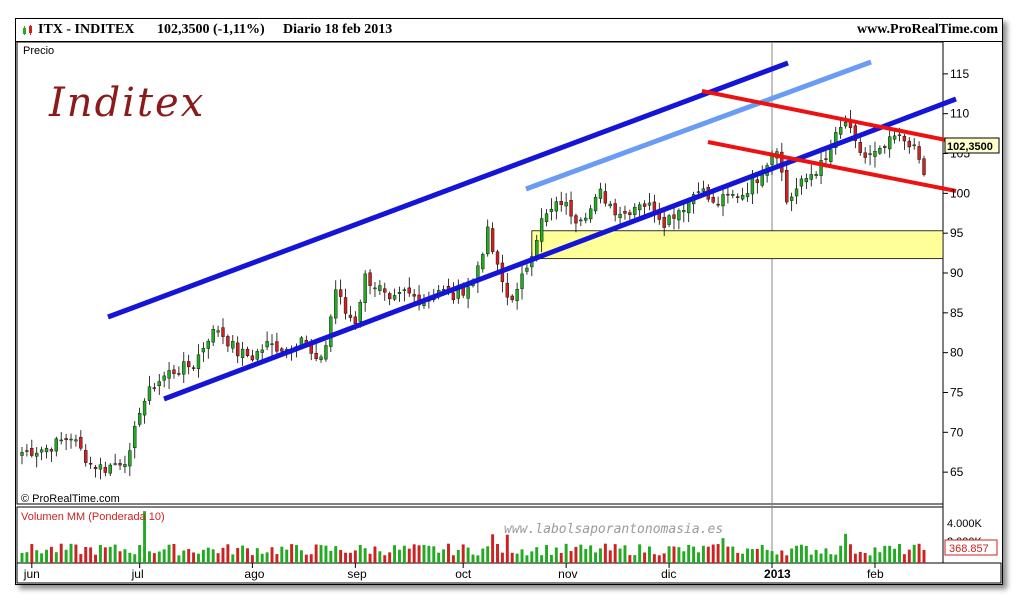 The height and width of the screenshot is (600, 1020). Describe the element at coordinates (957, 392) in the screenshot. I see `y-tick-label: 75` at that location.